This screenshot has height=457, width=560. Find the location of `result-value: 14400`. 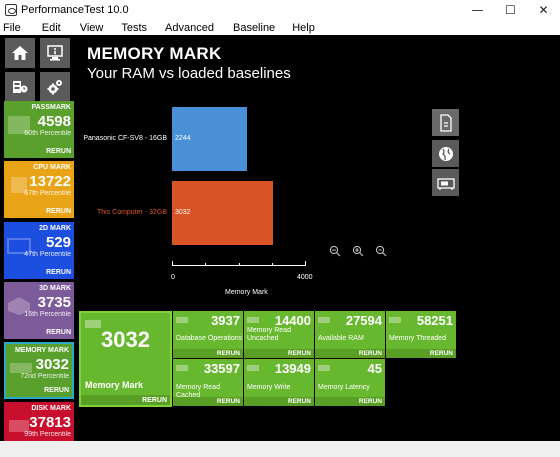

result-value: 14400 is located at coordinates (292, 320).